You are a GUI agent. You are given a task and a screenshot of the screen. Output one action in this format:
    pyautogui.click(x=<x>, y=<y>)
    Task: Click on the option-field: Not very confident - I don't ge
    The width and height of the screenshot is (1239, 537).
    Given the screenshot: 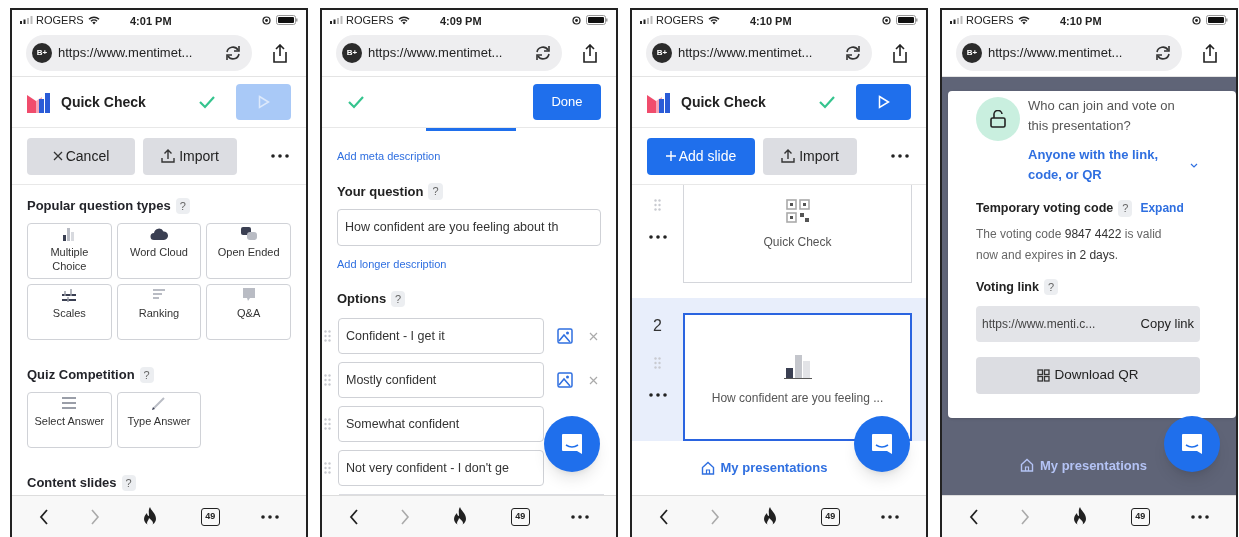 What is the action you would take?
    pyautogui.click(x=441, y=468)
    